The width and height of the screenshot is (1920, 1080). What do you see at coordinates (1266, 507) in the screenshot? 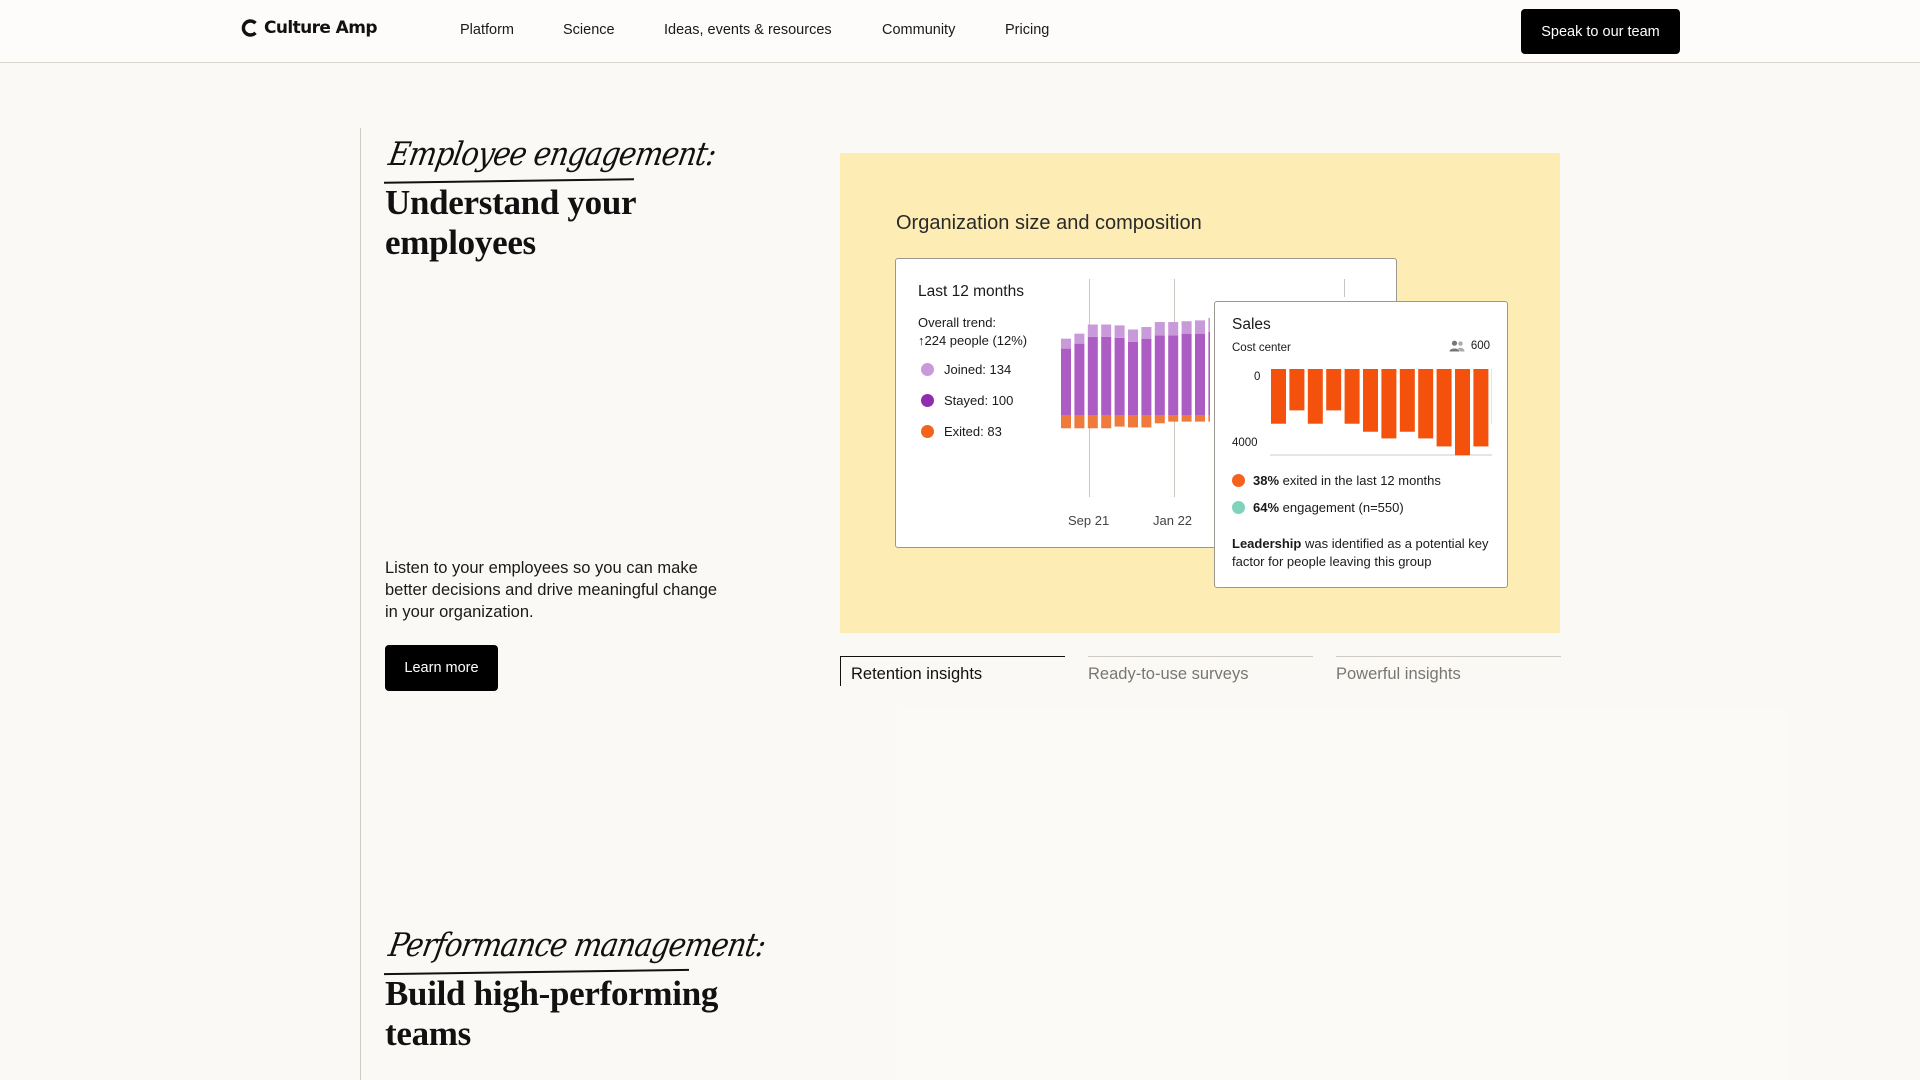
I see `stat-engagement-percent: 64%` at bounding box center [1266, 507].